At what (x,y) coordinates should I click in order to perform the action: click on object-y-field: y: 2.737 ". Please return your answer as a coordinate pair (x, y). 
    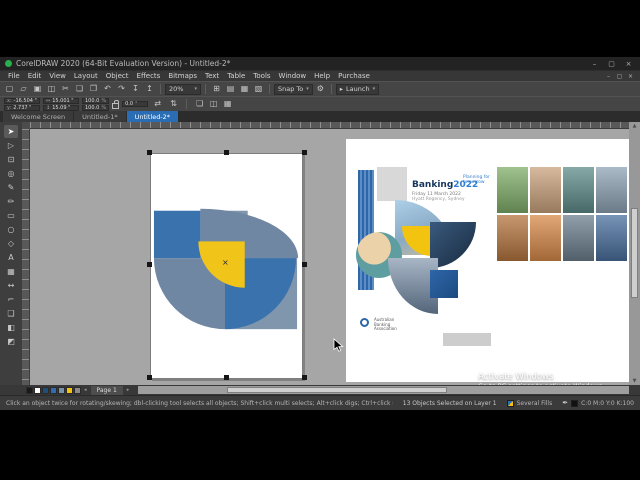
    Looking at the image, I should click on (22, 107).